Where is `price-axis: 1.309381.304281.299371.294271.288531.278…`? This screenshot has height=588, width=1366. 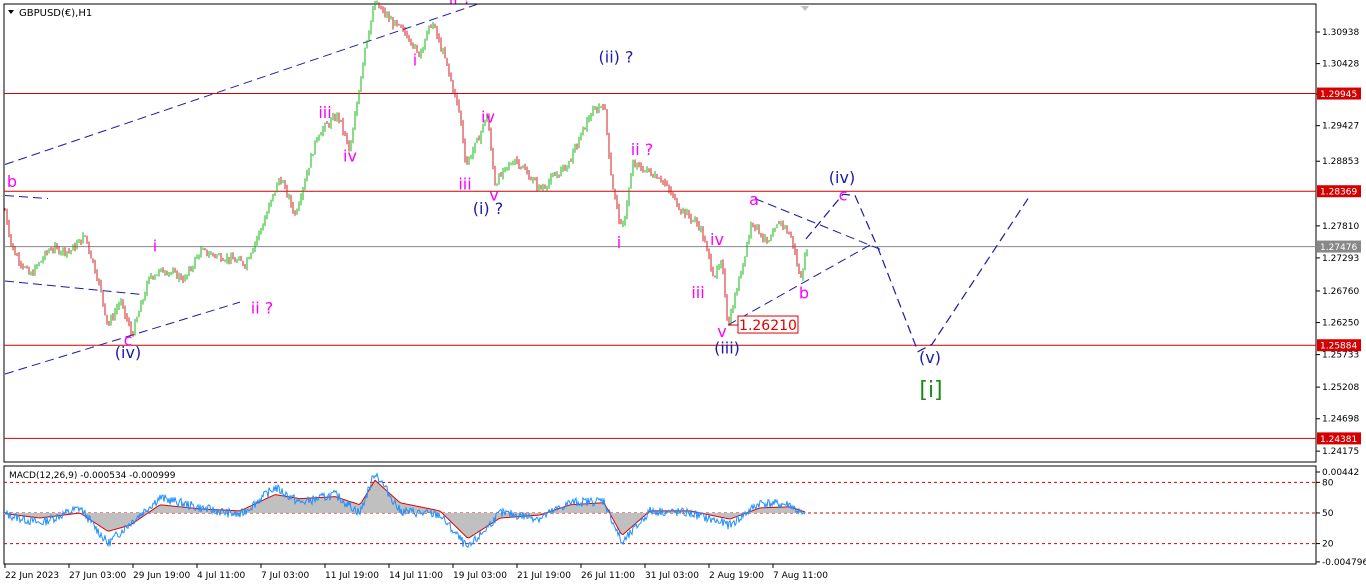
price-axis: 1.309381.304281.299371.294271.288531.278… is located at coordinates (1338, 242).